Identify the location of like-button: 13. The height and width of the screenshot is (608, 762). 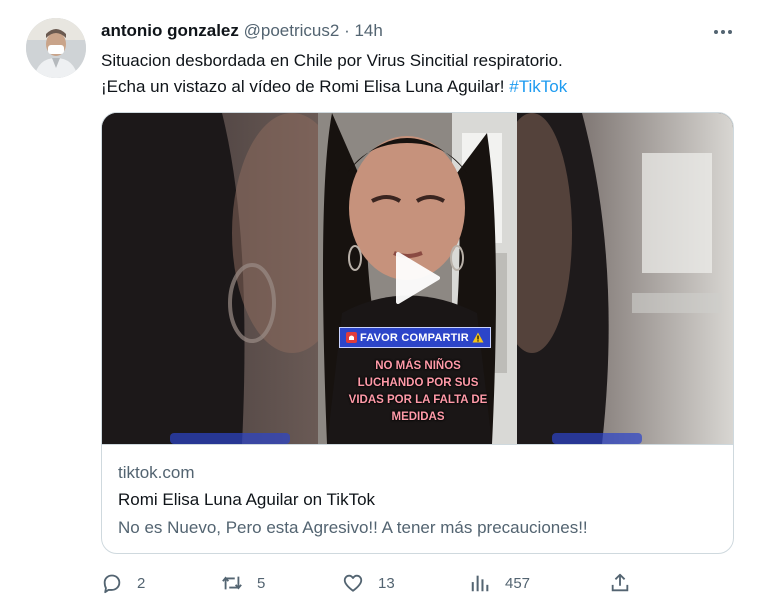
(368, 583).